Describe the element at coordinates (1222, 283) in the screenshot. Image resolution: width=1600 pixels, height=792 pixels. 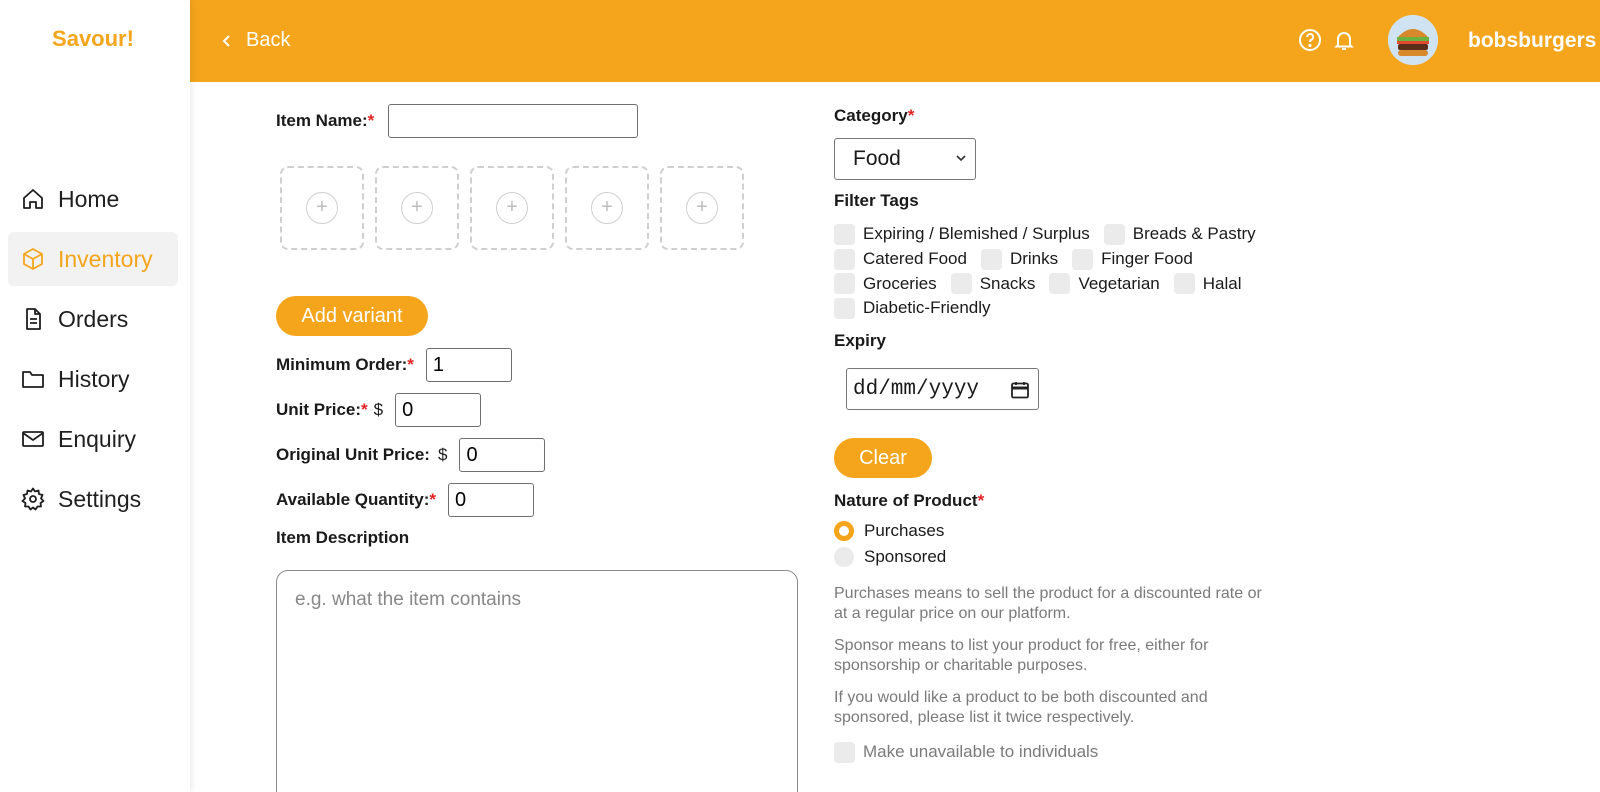
I see `filter-tag-label: Halal` at that location.